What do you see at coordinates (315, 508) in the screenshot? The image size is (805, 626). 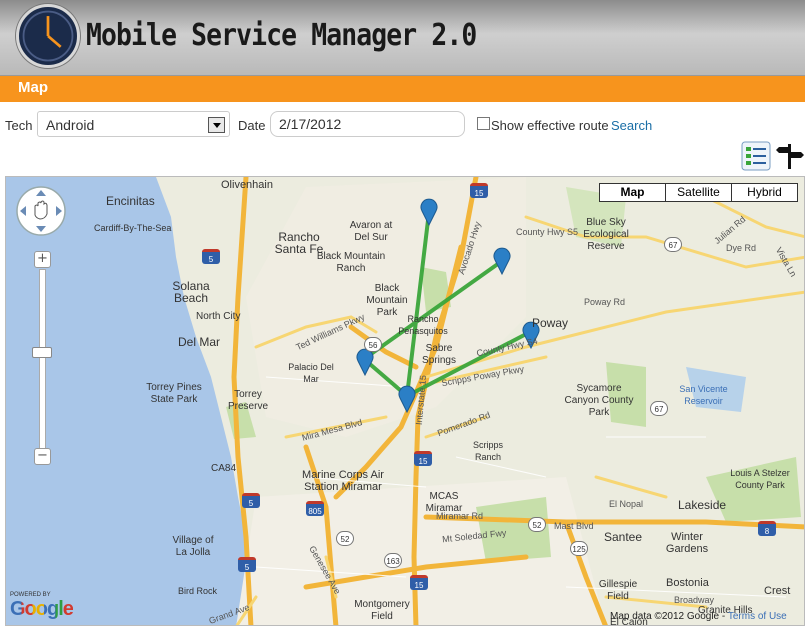 I see `highway-shield: 805` at bounding box center [315, 508].